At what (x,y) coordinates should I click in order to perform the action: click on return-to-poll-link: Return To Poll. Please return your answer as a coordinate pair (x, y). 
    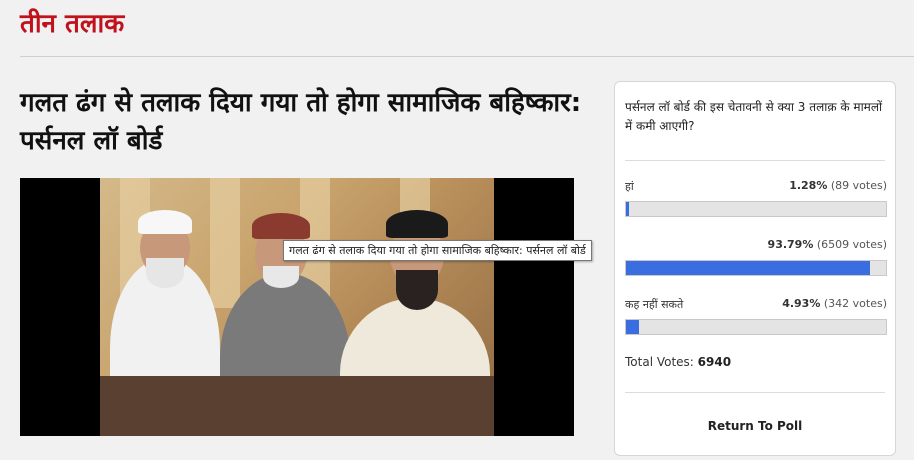
    Looking at the image, I should click on (755, 426).